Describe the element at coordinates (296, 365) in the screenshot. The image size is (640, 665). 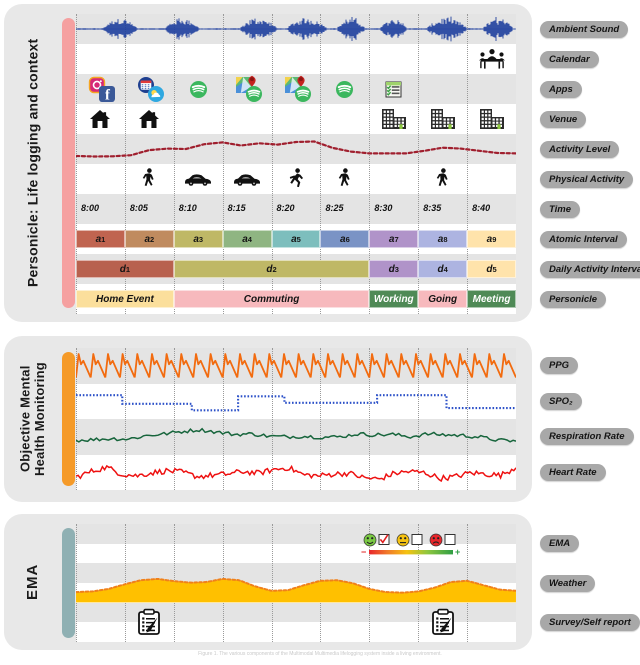
I see `ppg-waveform` at that location.